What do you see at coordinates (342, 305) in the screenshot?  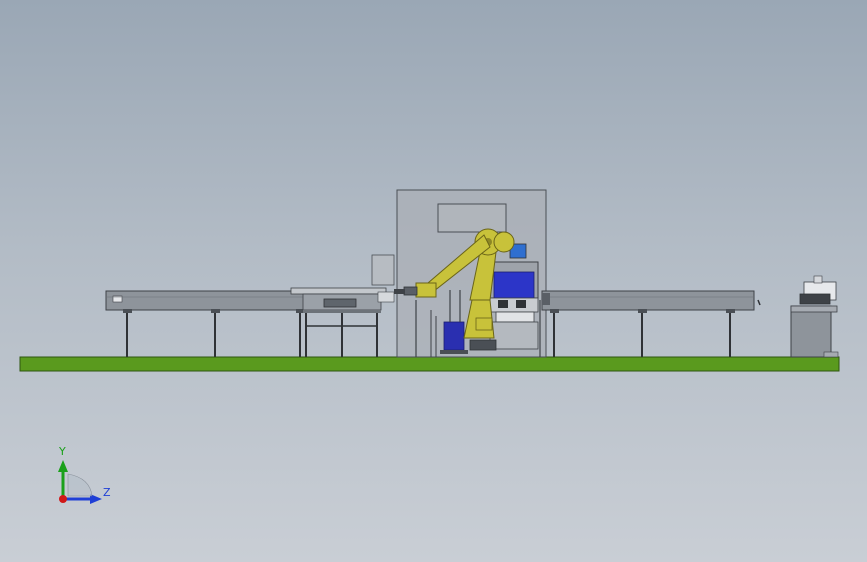 I see `transfer-table` at bounding box center [342, 305].